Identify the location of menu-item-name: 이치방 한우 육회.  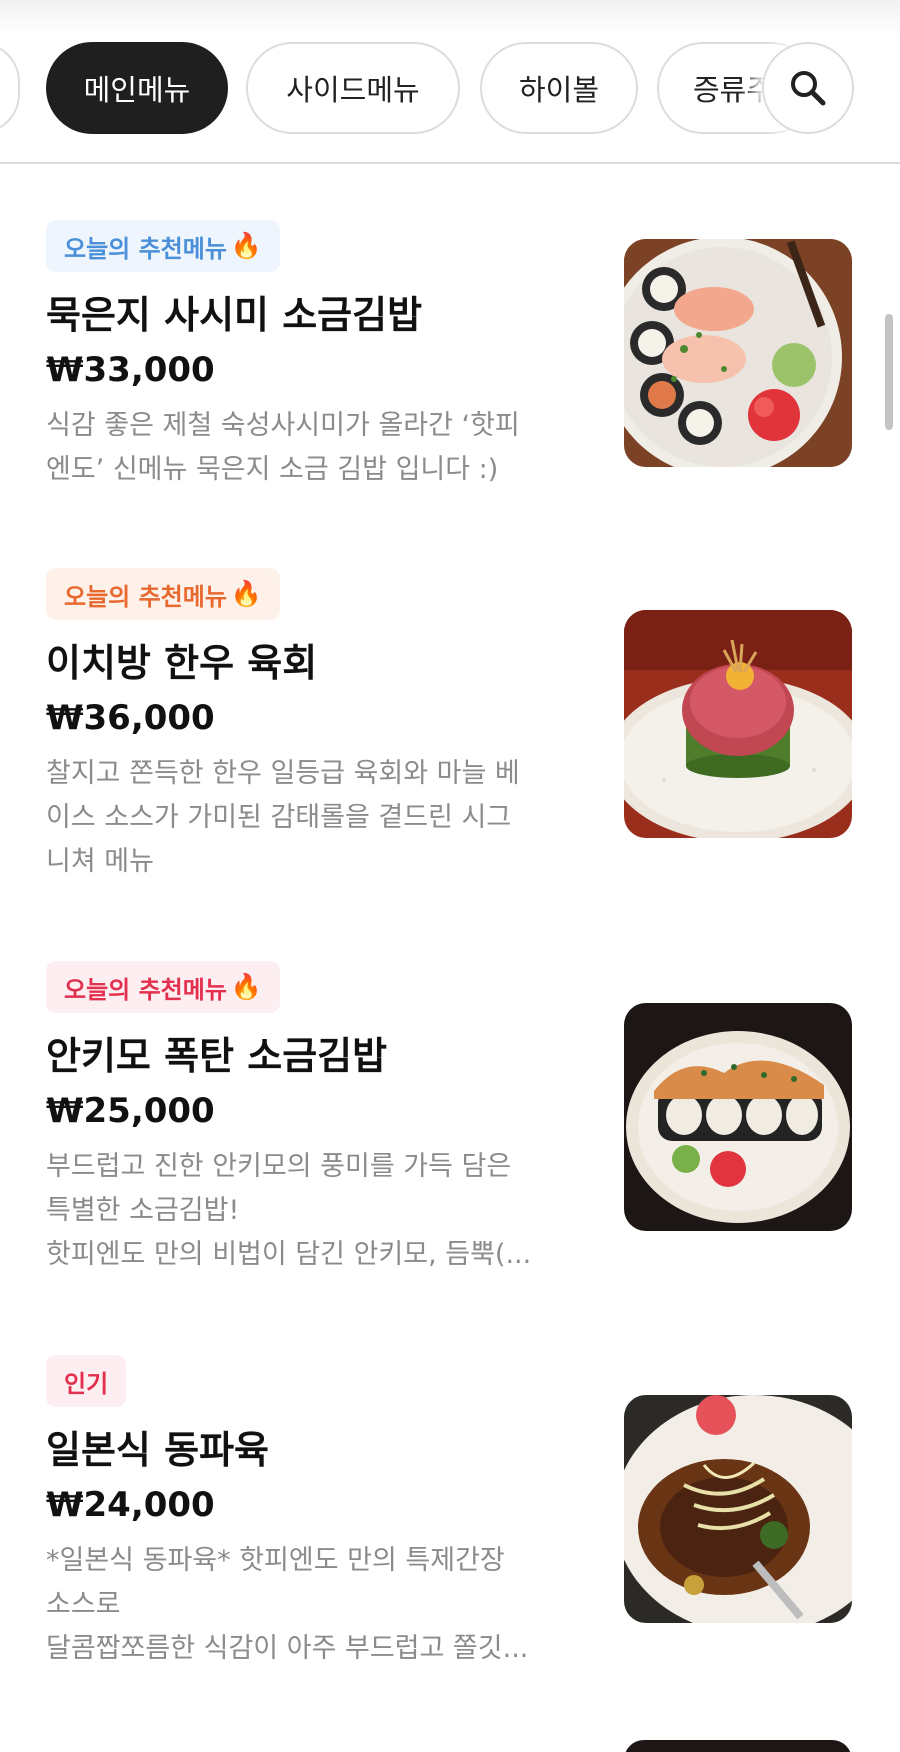
(182, 663).